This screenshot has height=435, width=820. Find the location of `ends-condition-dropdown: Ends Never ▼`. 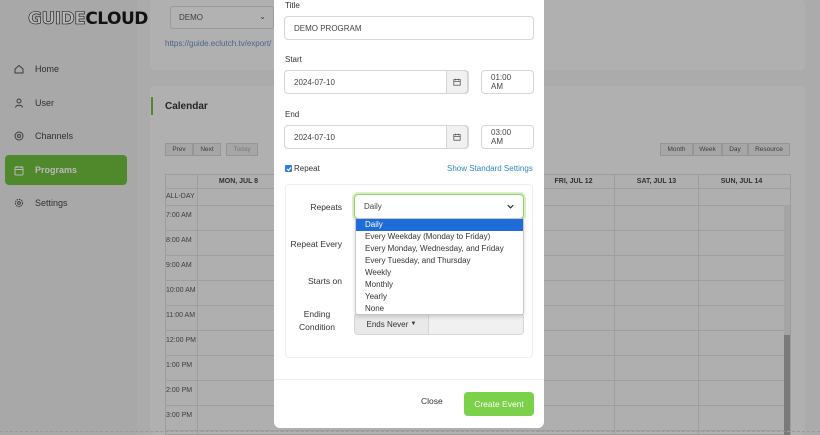

ends-condition-dropdown: Ends Never ▼ is located at coordinates (391, 324).